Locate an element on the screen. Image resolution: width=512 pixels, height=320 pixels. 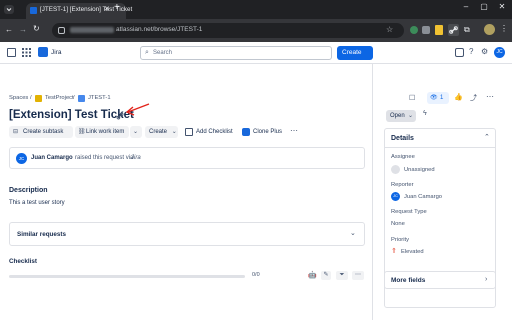
browser-toolbar: ← → ↻ atlassian.net/browse/JTEST-1 ☆ ⧉ ⋮ is located at coordinates (256, 30).